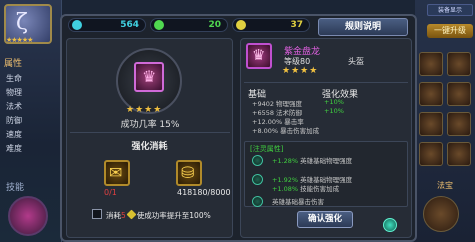 This screenshot has height=242, width=475. I want to click on attr-label: 英雄基础物理强度, so click(325, 161).